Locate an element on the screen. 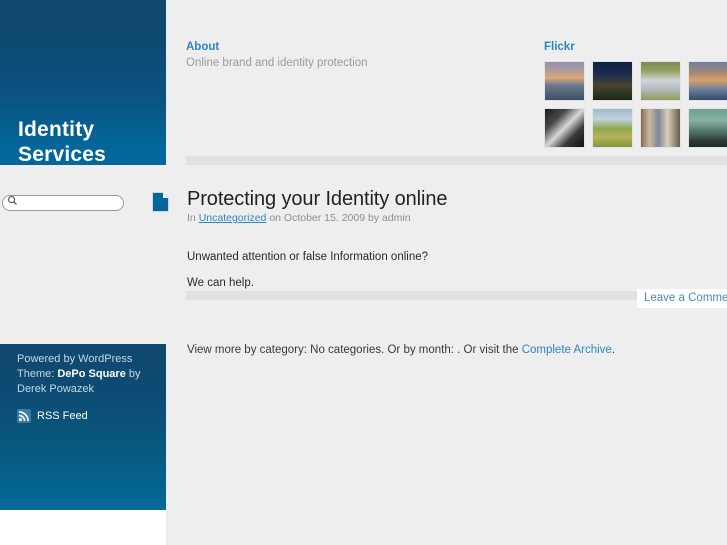 The height and width of the screenshot is (545, 727). post-meta-prefix: In is located at coordinates (193, 218).